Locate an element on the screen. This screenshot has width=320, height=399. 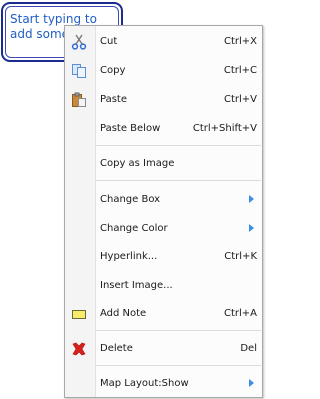
menu-item-change-box: Change Box is located at coordinates (163, 199).